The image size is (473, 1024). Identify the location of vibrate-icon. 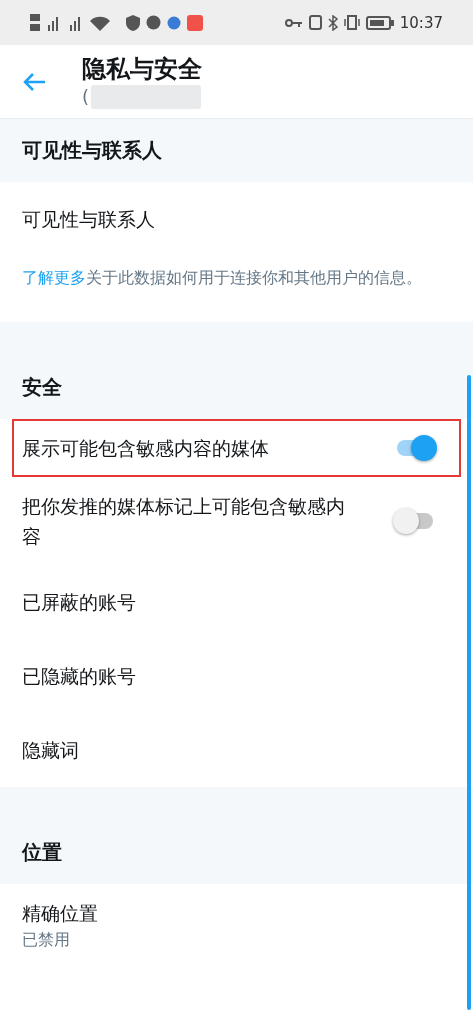
(351, 22).